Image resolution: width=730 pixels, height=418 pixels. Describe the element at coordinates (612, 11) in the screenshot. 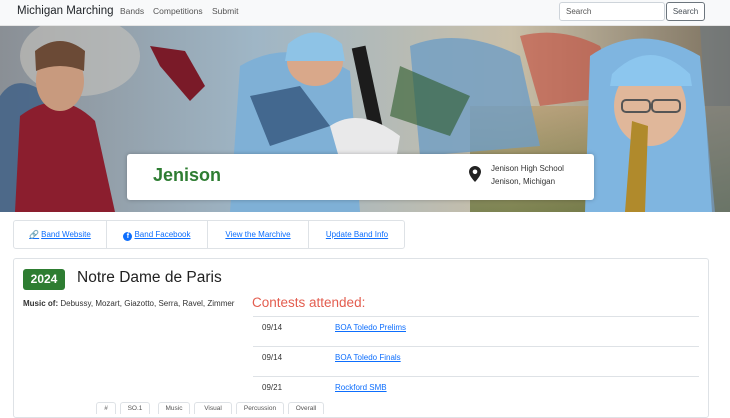

I see `search-input` at that location.